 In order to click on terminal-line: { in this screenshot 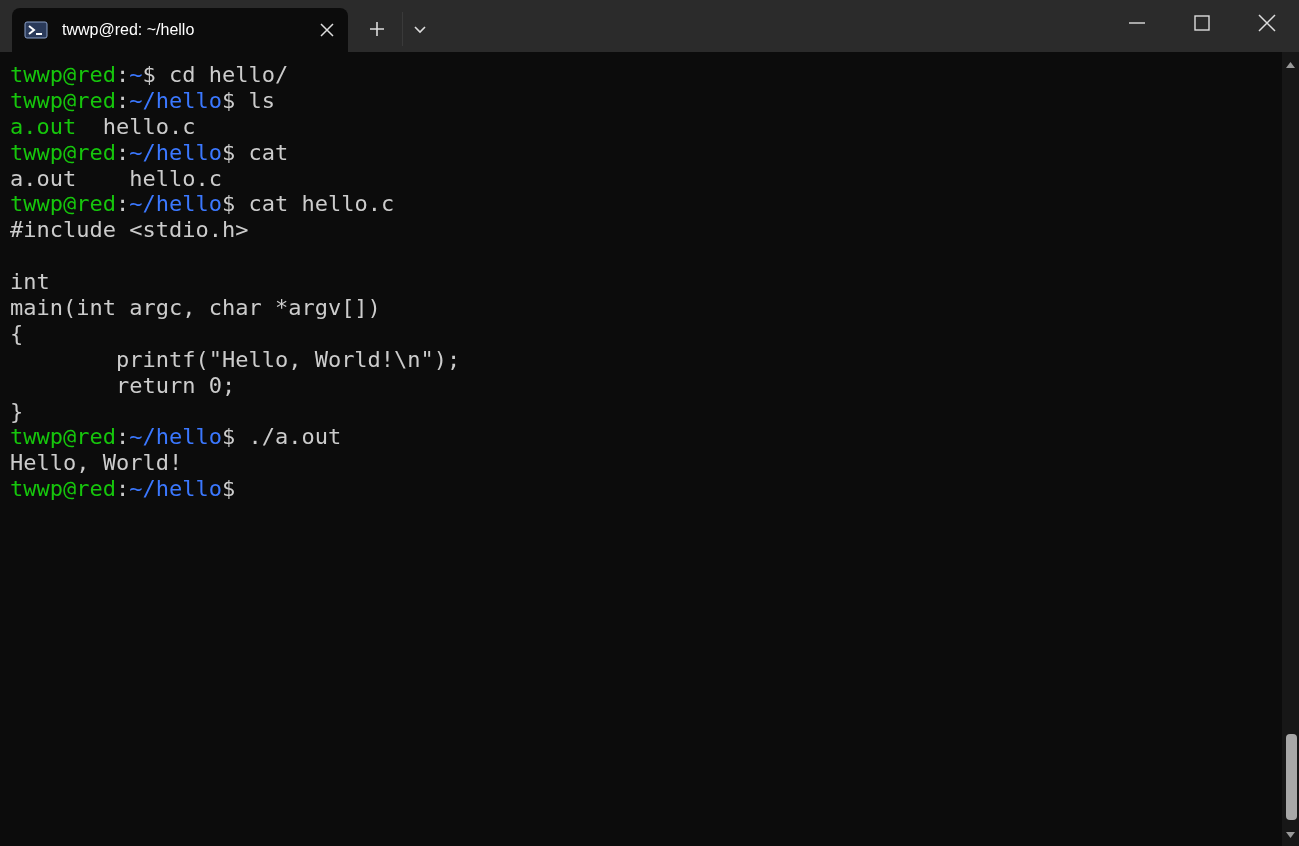, I will do `click(17, 333)`.